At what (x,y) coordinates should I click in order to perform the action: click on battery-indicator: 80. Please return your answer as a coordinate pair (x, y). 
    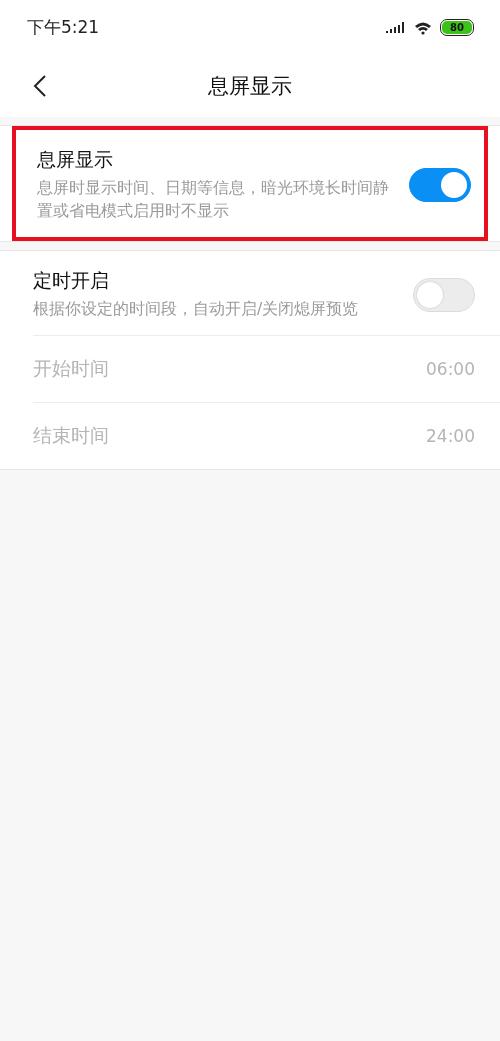
    Looking at the image, I should click on (457, 27).